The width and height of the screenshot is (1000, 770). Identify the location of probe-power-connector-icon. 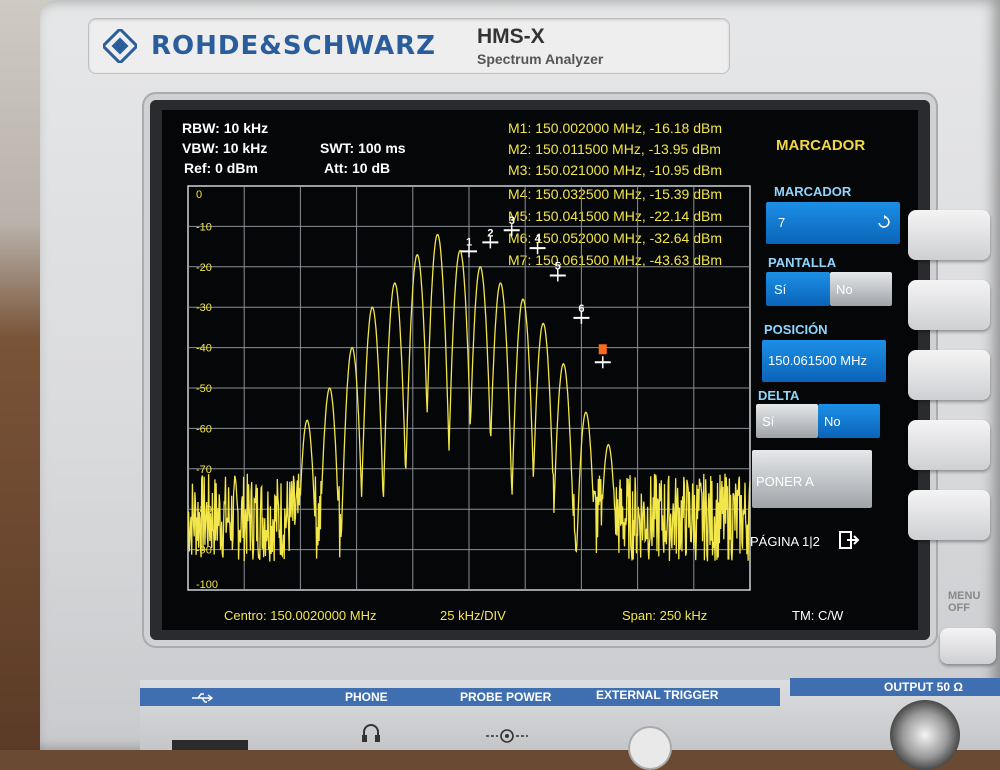
(507, 736).